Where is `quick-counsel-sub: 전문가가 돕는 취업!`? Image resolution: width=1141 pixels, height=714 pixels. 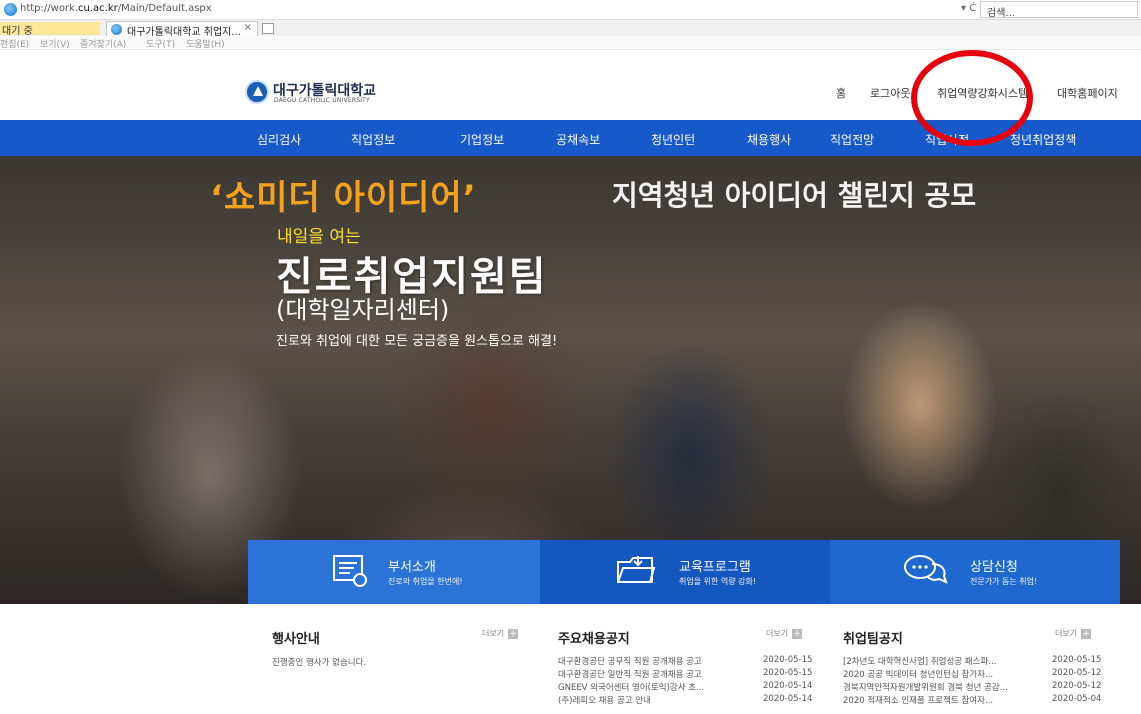
quick-counsel-sub: 전문가가 돕는 취업! is located at coordinates (1004, 581).